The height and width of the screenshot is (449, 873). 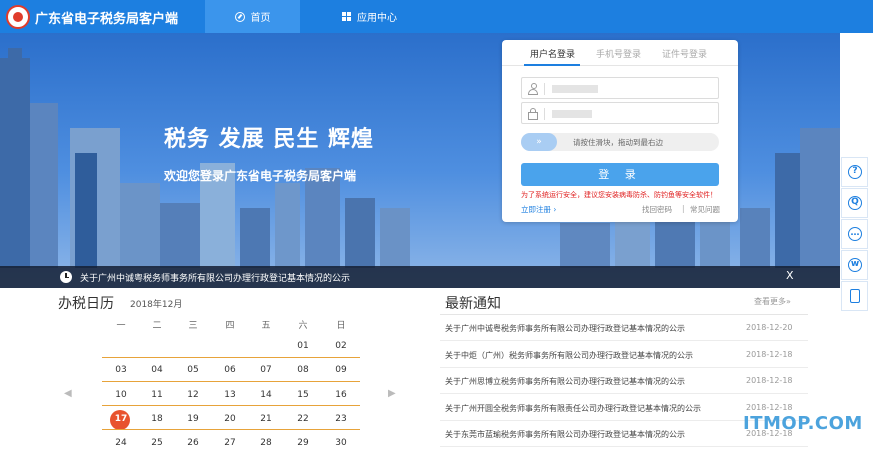 I want to click on search-button: Q, so click(x=854, y=203).